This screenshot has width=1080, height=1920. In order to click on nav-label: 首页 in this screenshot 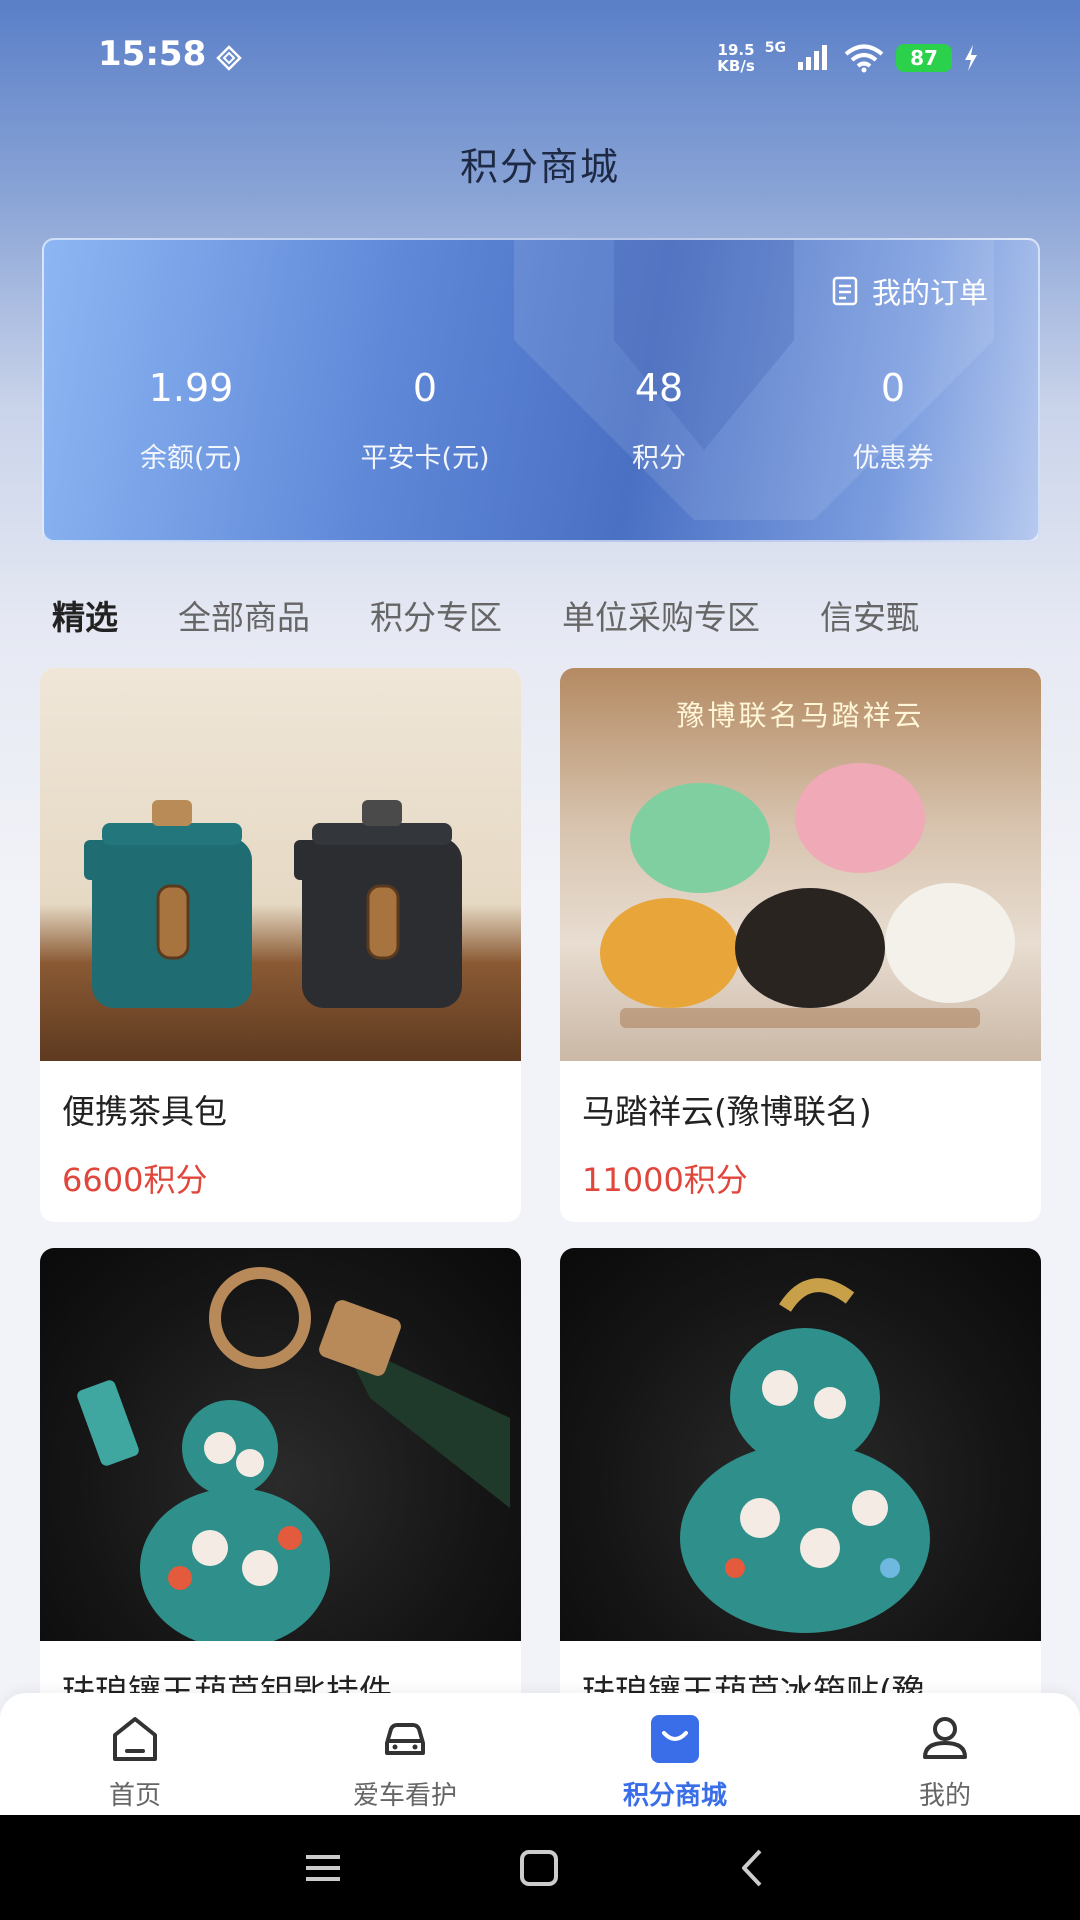, I will do `click(134, 1796)`.